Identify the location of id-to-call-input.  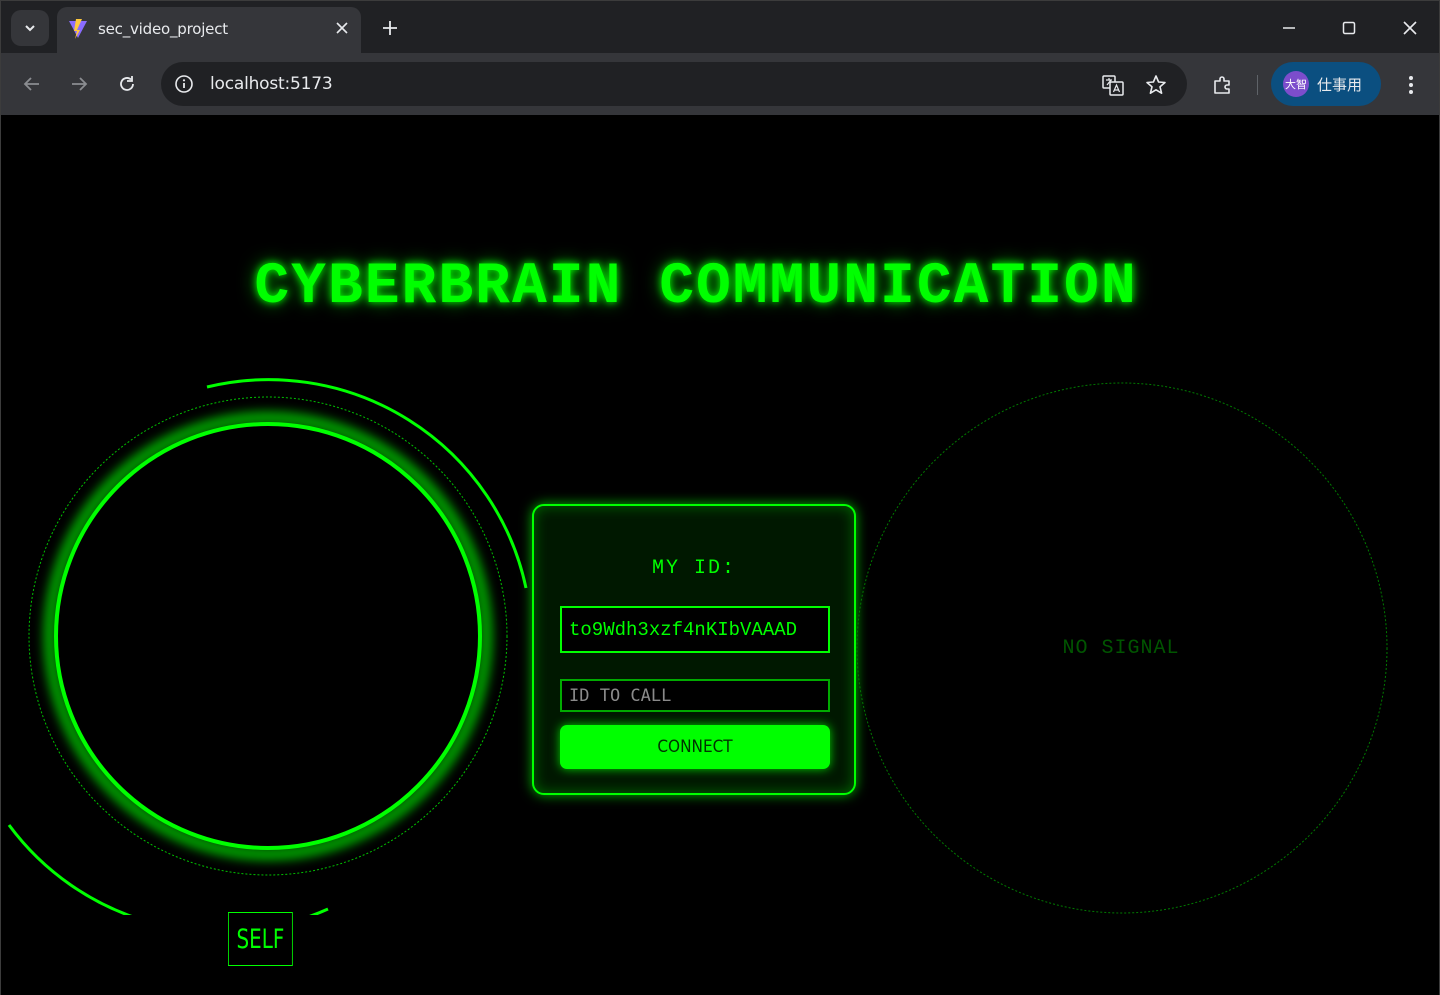
(695, 695).